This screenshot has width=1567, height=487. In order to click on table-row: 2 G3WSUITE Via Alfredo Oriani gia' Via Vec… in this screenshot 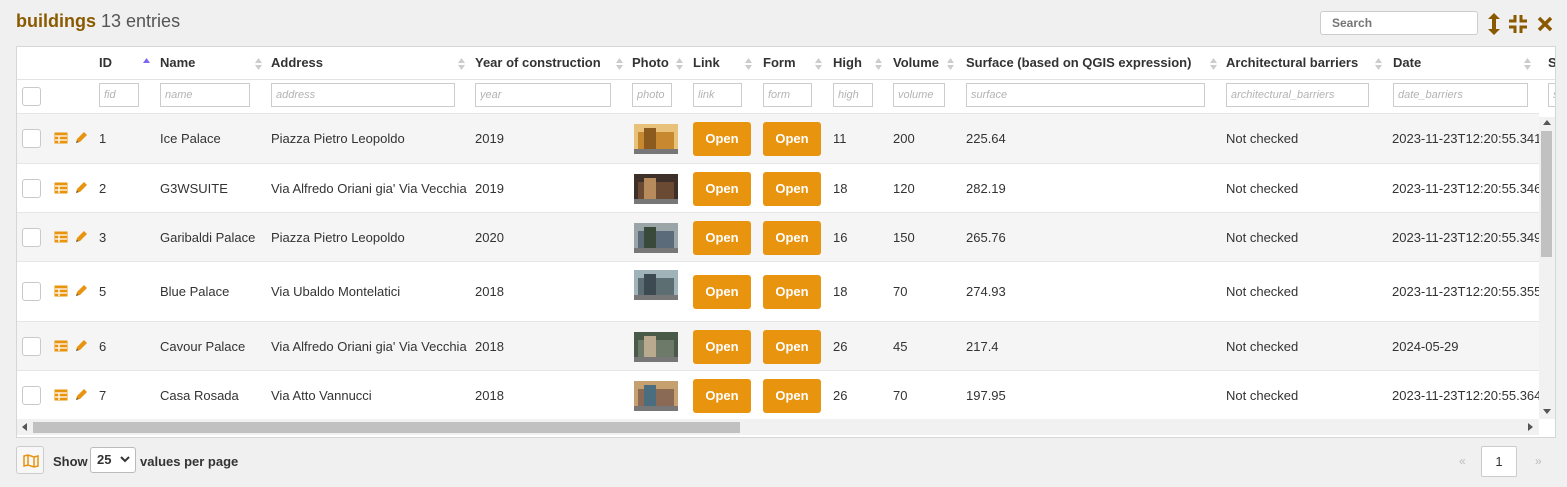, I will do `click(779, 188)`.